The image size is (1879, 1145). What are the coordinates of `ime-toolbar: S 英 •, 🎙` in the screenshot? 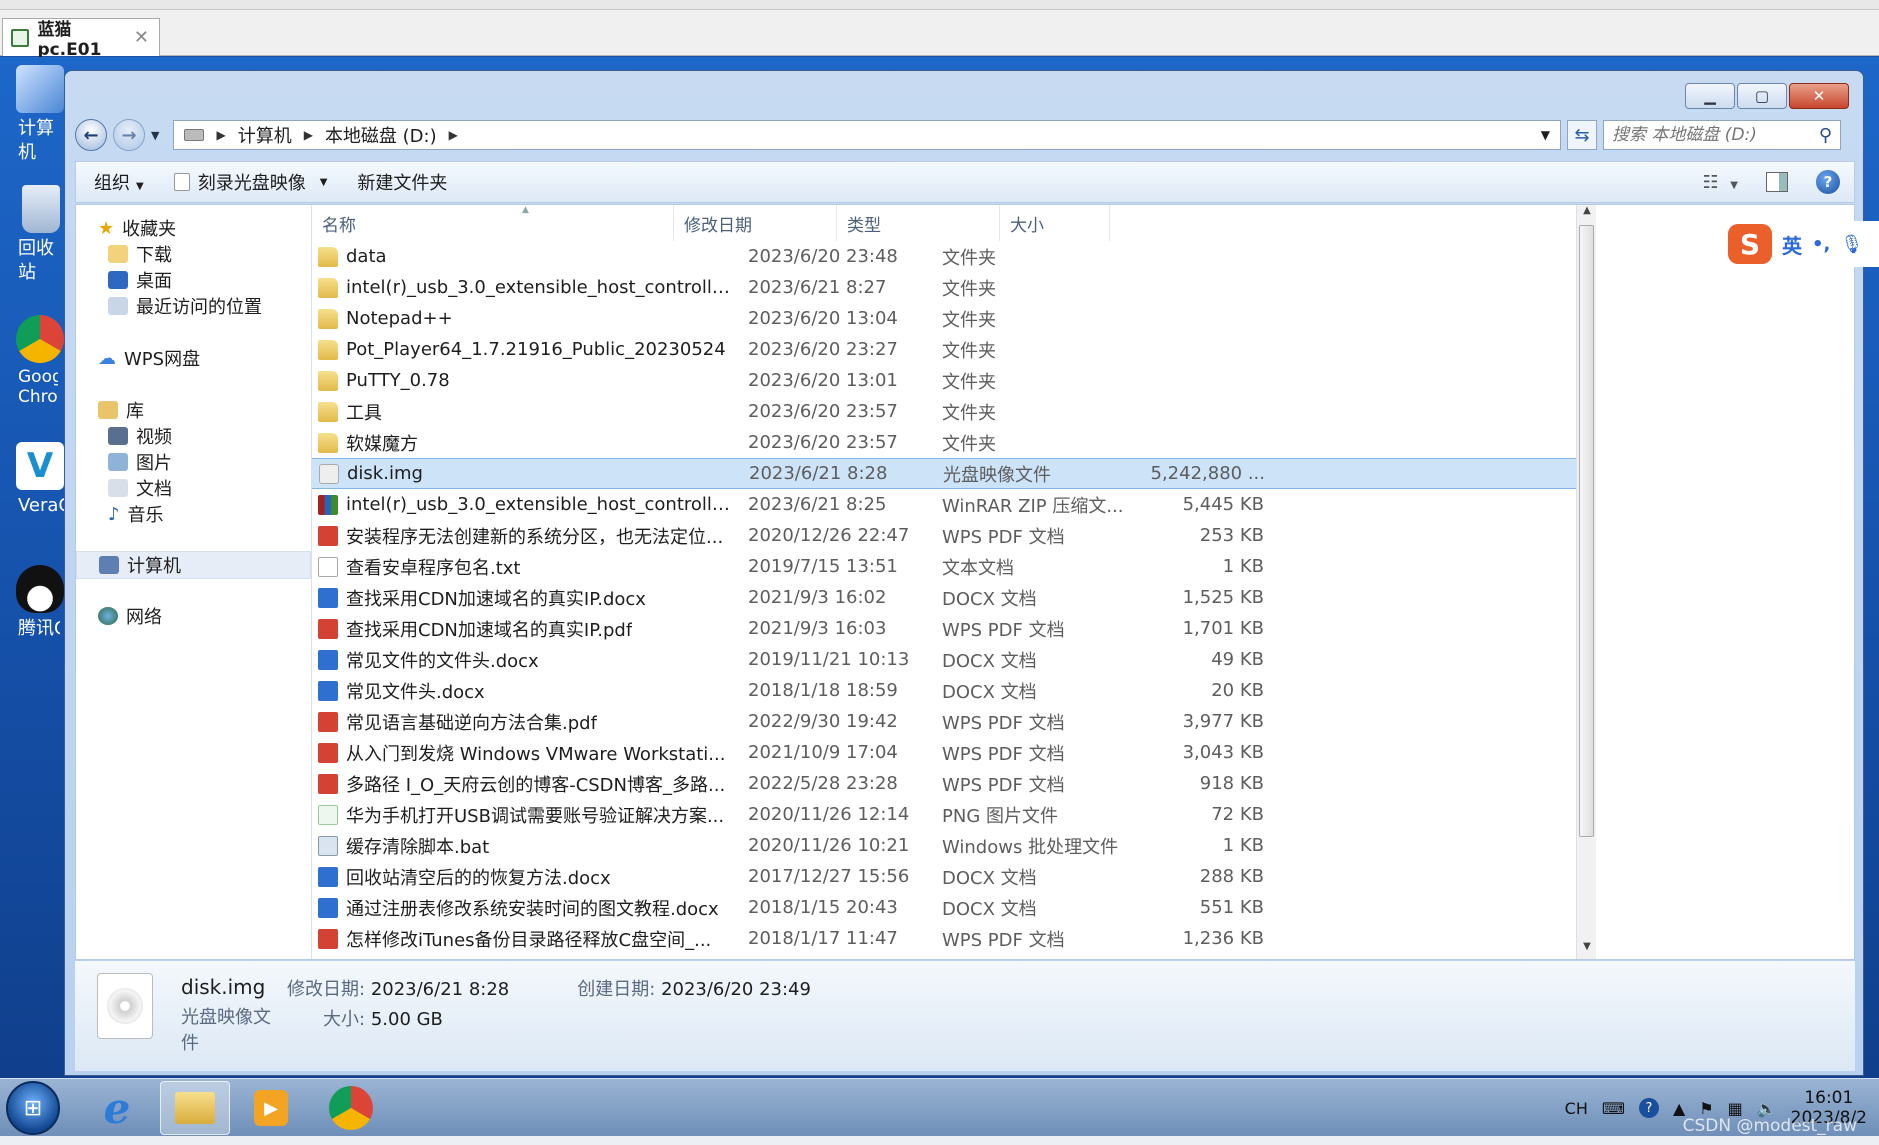 It's located at (1802, 244).